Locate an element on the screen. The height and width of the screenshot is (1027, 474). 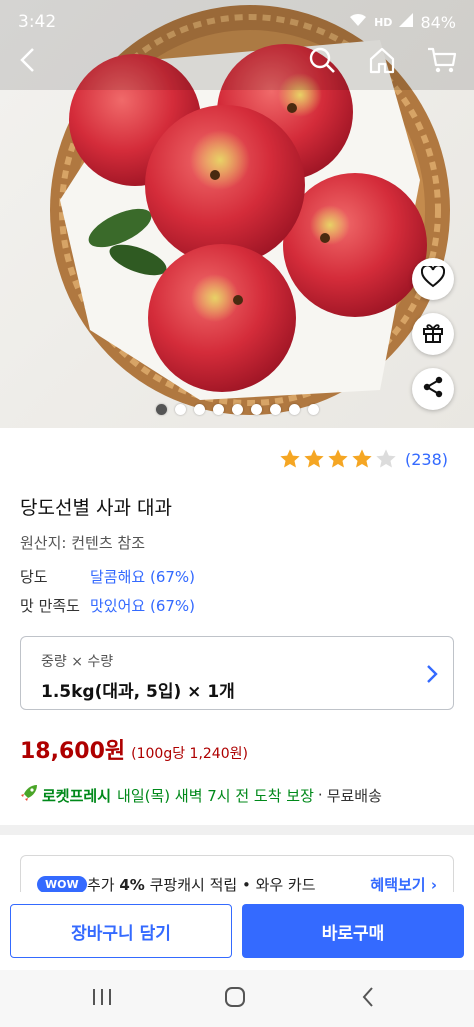
chevron-right-icon is located at coordinates (432, 676).